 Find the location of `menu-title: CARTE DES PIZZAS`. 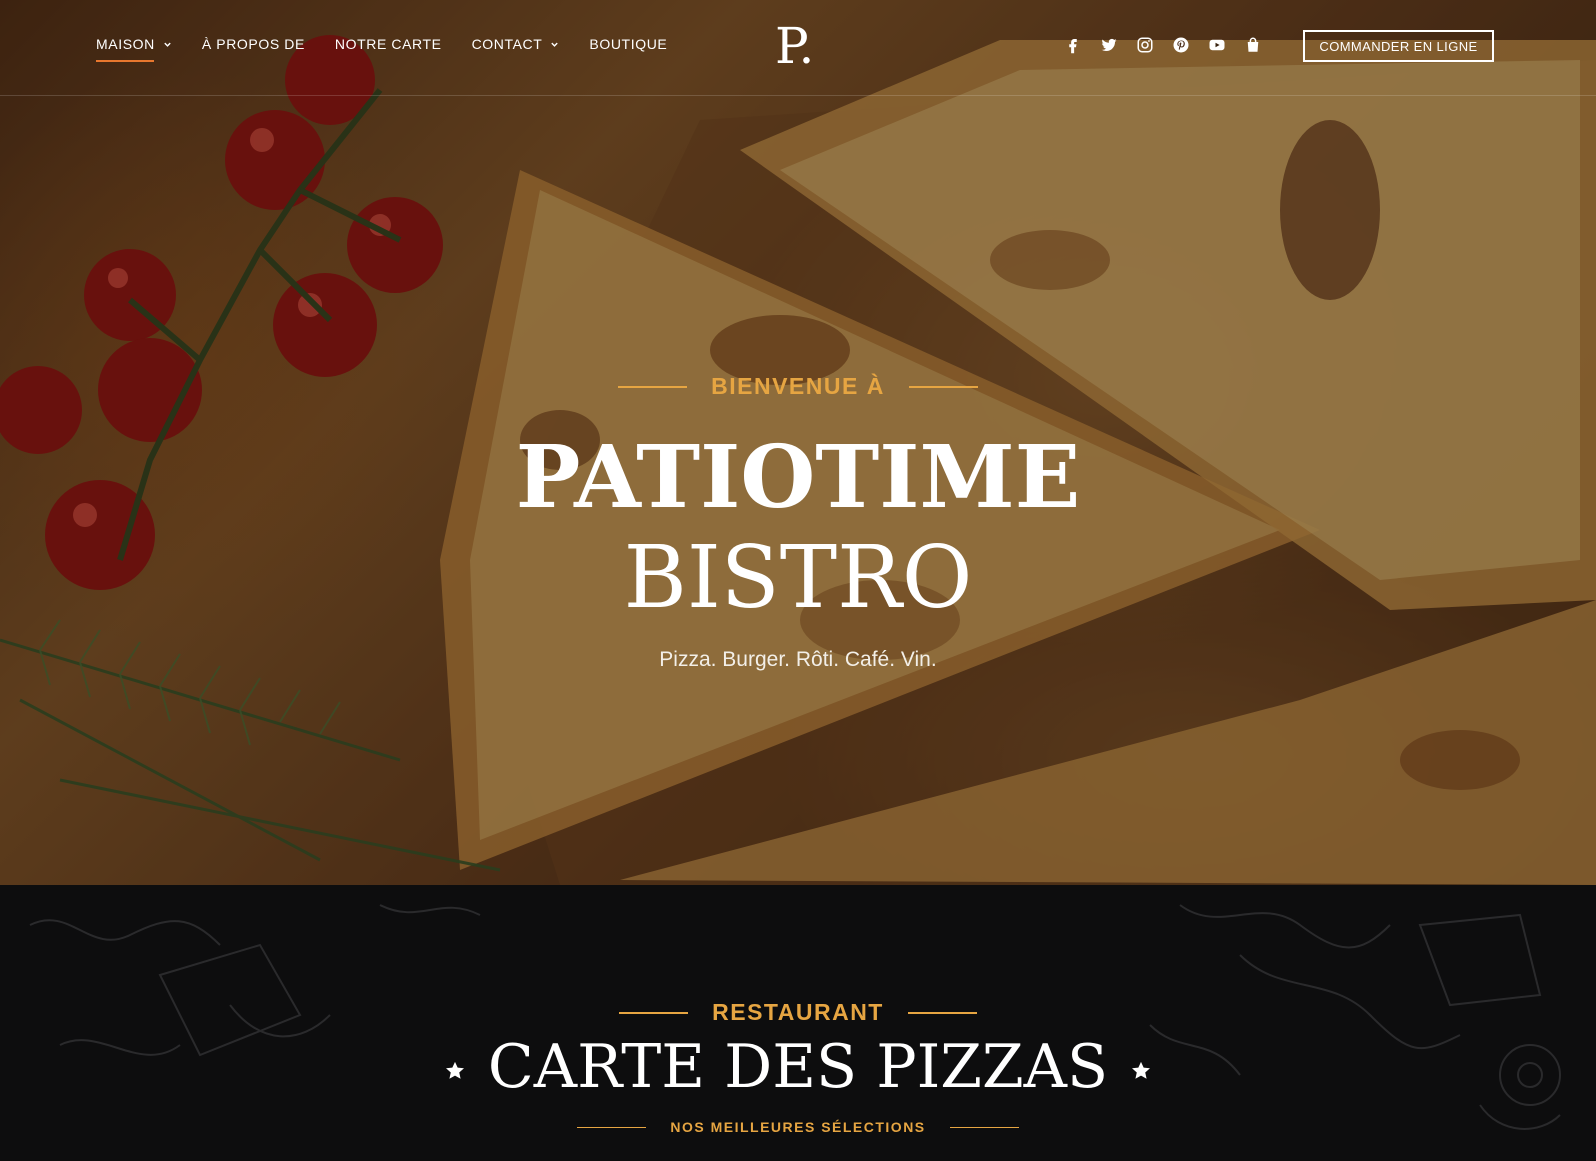

menu-title: CARTE DES PIZZAS is located at coordinates (798, 1067).